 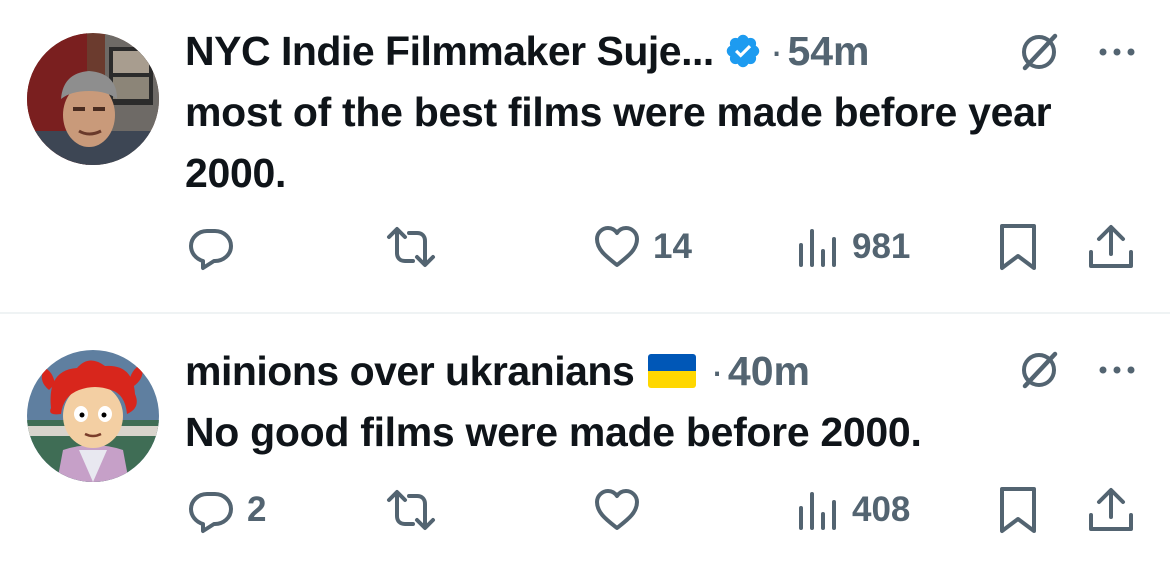 I want to click on tweet-header: minions over ukranians · 40m, so click(x=497, y=371).